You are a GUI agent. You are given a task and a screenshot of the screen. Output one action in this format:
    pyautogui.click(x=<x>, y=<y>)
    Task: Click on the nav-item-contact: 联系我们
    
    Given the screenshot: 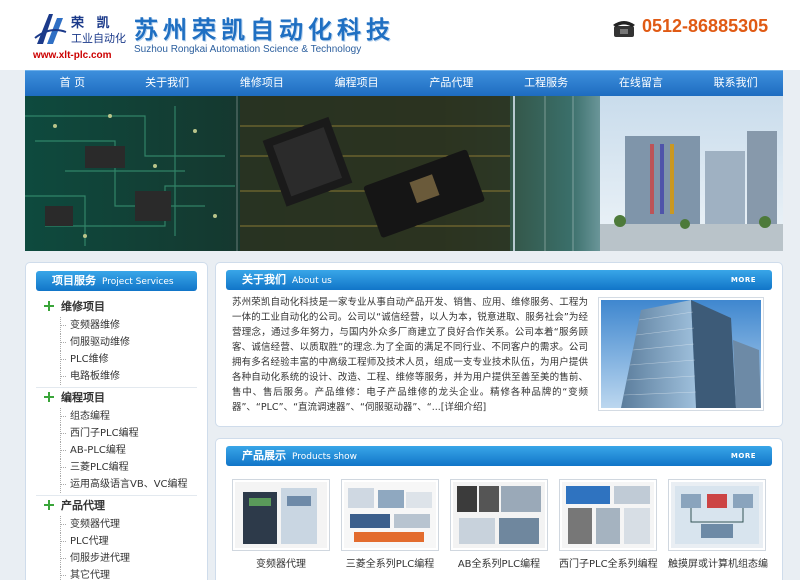 What is the action you would take?
    pyautogui.click(x=735, y=84)
    